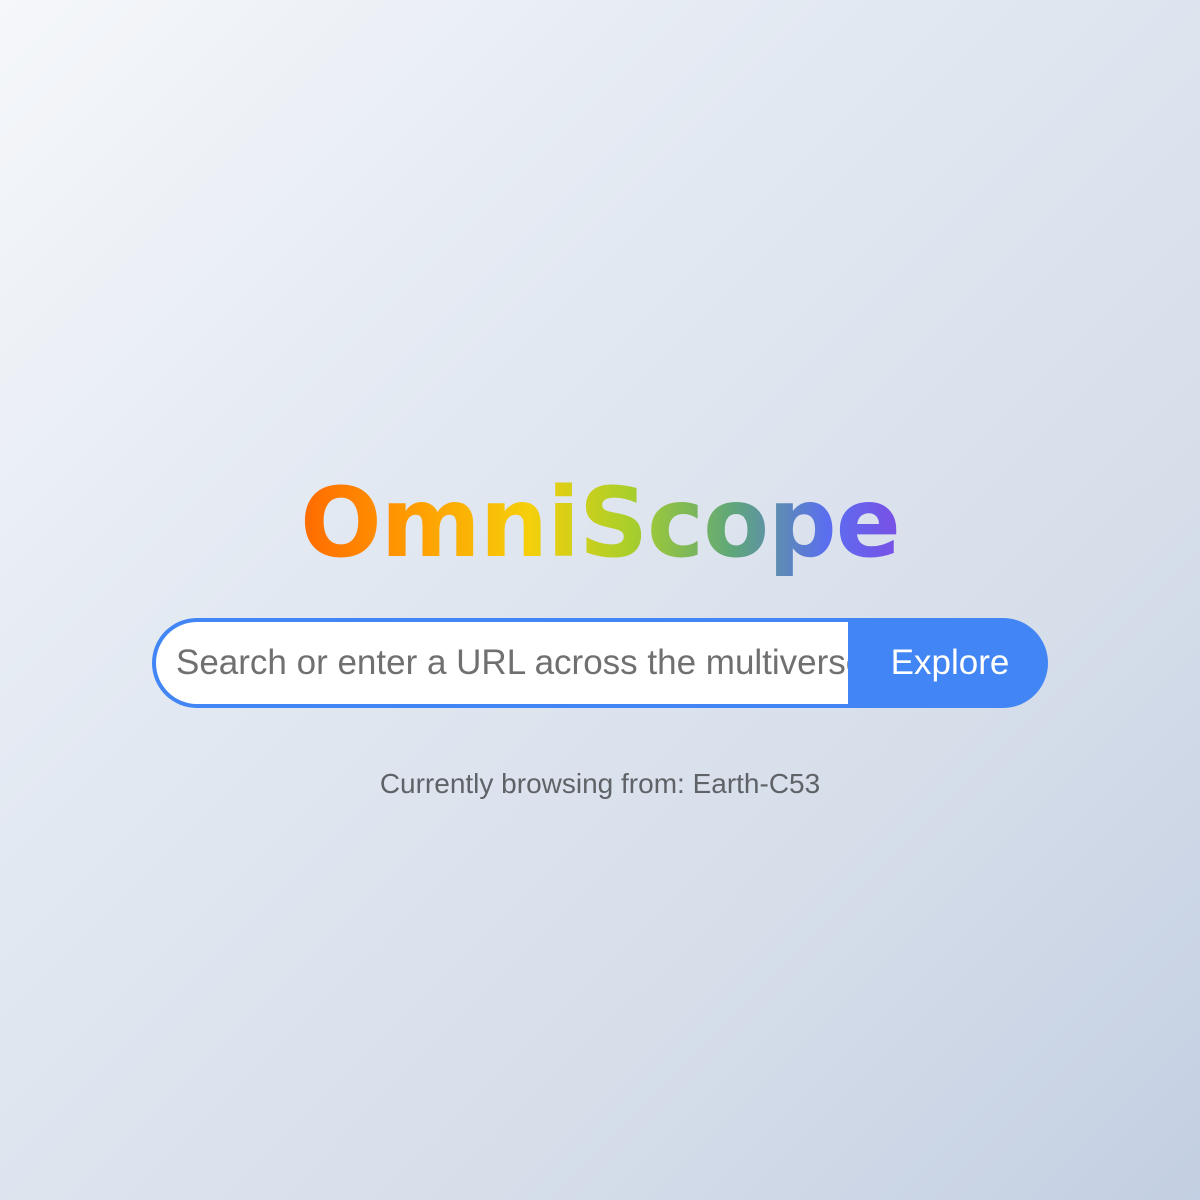 This screenshot has height=1200, width=1200. Describe the element at coordinates (948, 663) in the screenshot. I see `explore-button: Explore` at that location.